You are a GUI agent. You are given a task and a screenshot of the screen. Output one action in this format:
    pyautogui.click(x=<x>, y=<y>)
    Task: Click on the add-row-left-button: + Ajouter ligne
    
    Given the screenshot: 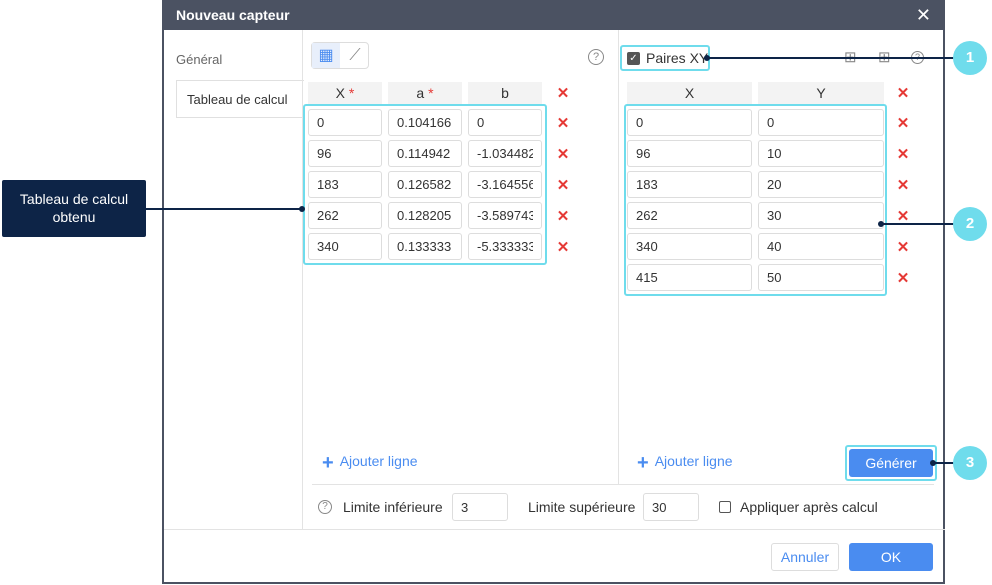 What is the action you would take?
    pyautogui.click(x=370, y=463)
    